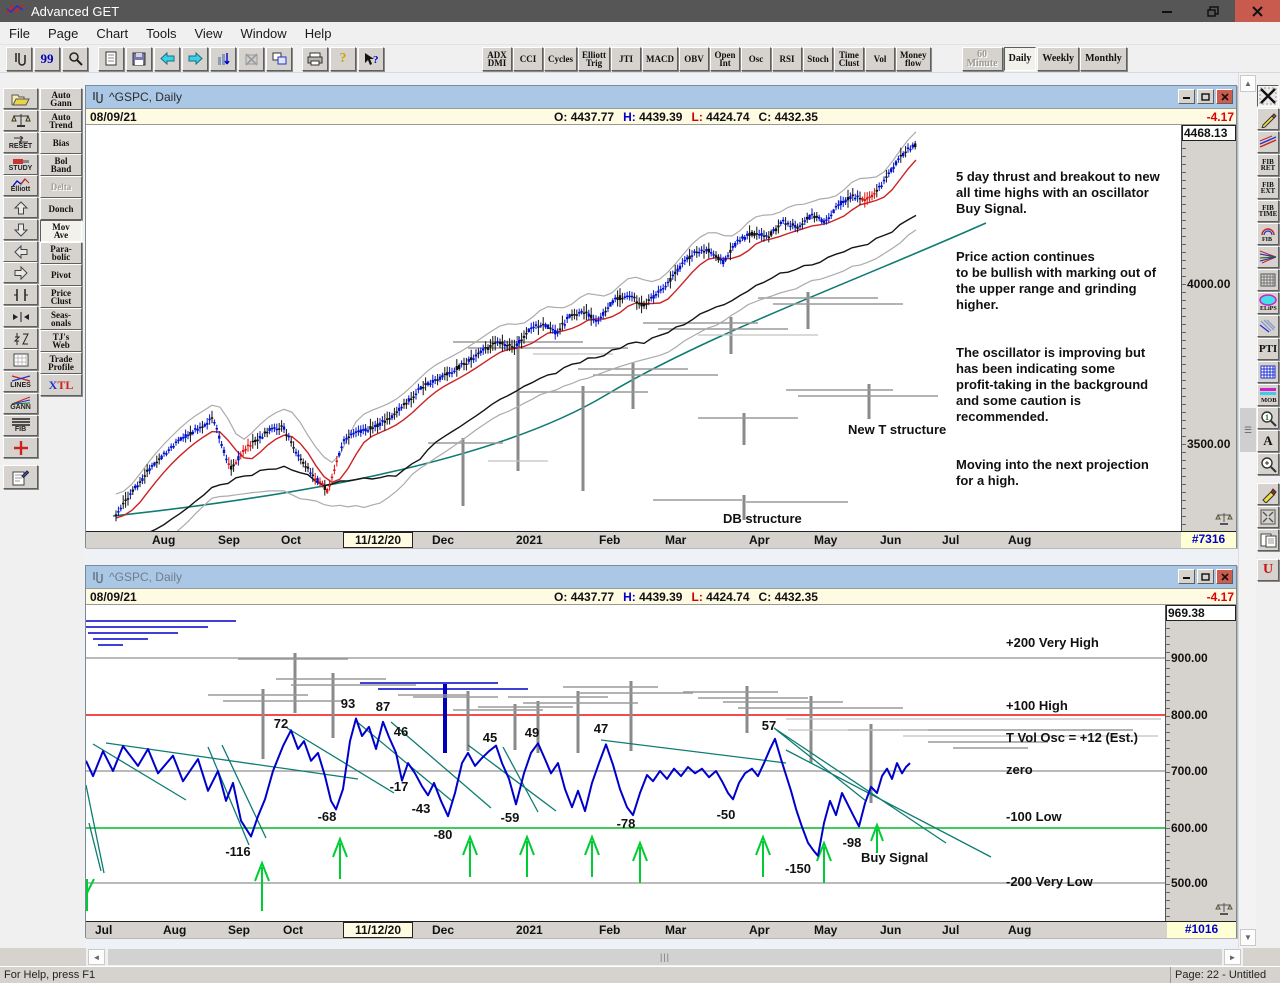  Describe the element at coordinates (1247, 510) in the screenshot. I see `vertical-scrollbar: ▲ ☰ ▼` at that location.